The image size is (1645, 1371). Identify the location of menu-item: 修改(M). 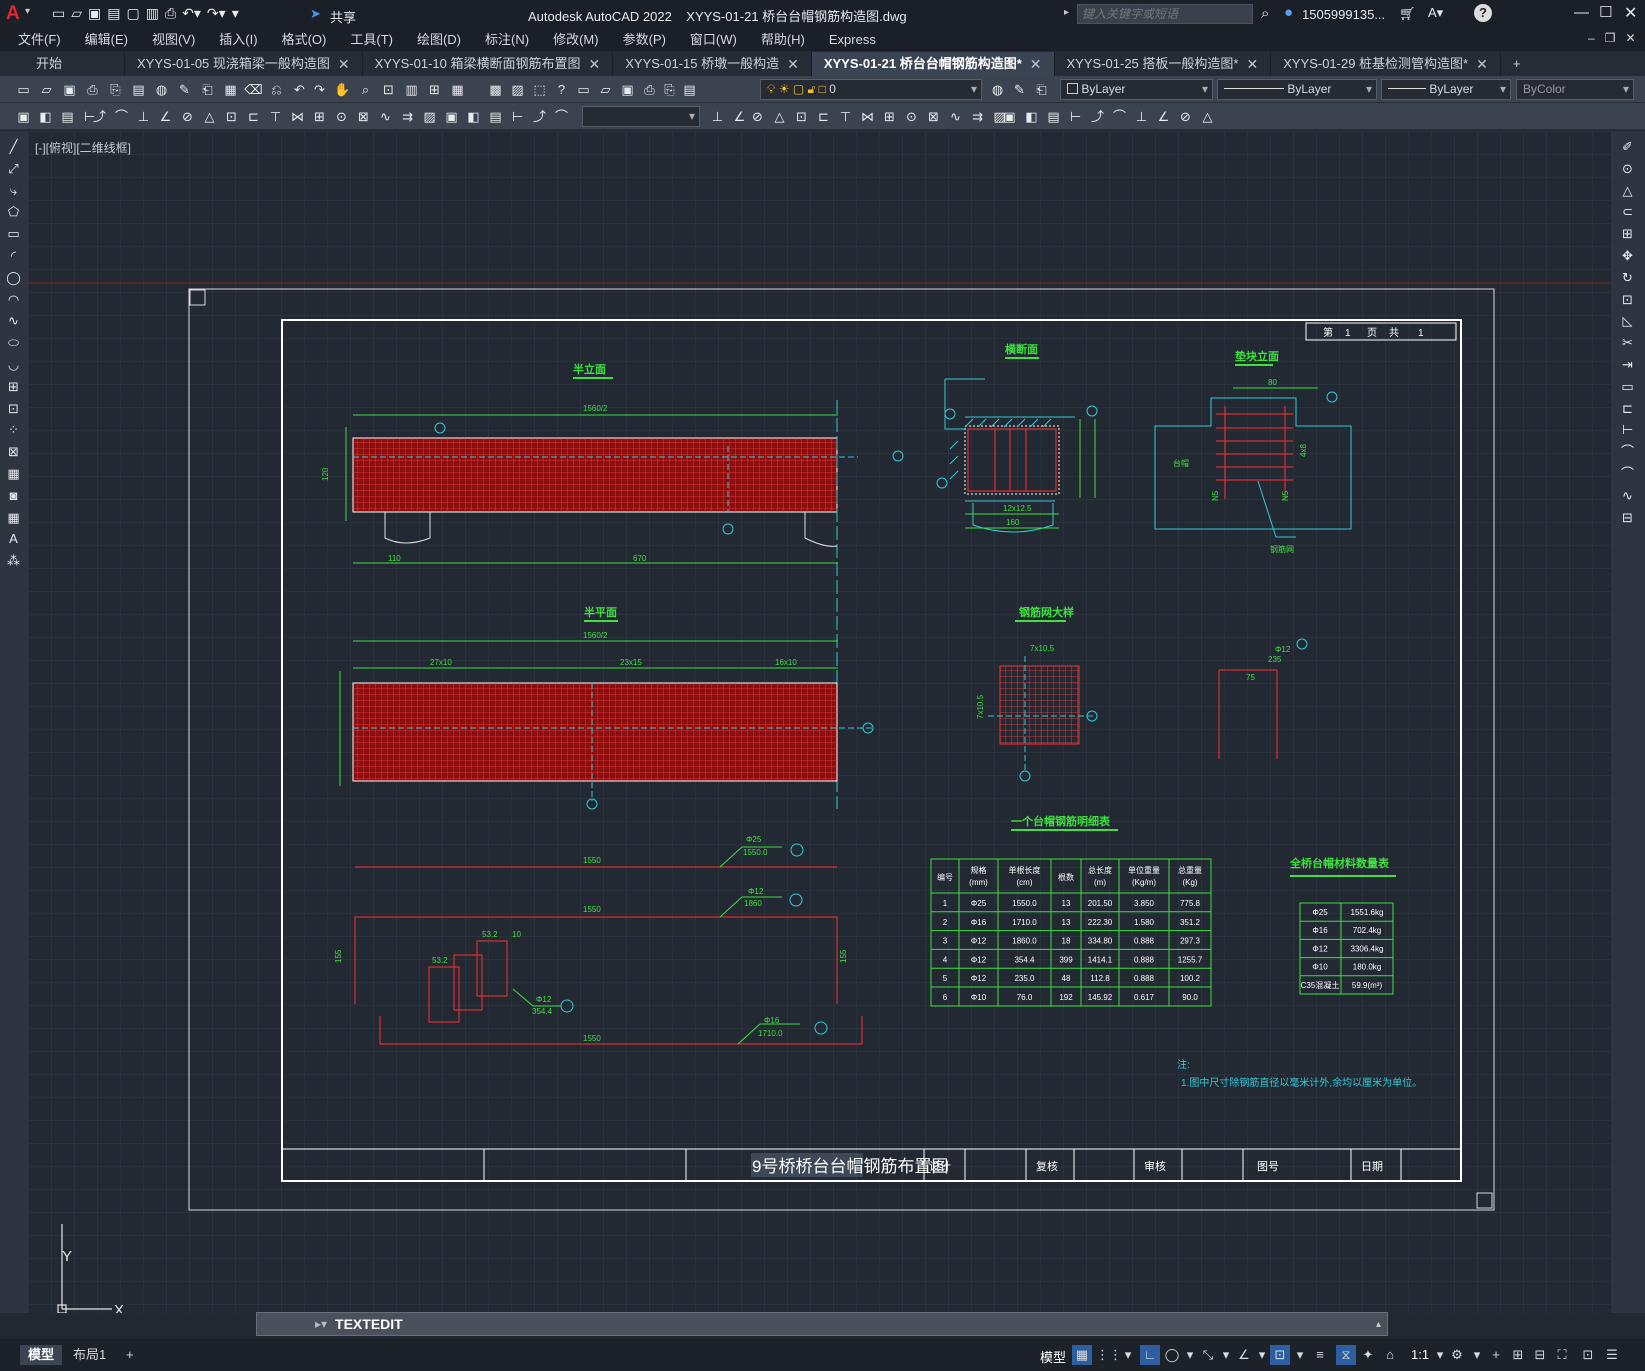
(576, 40).